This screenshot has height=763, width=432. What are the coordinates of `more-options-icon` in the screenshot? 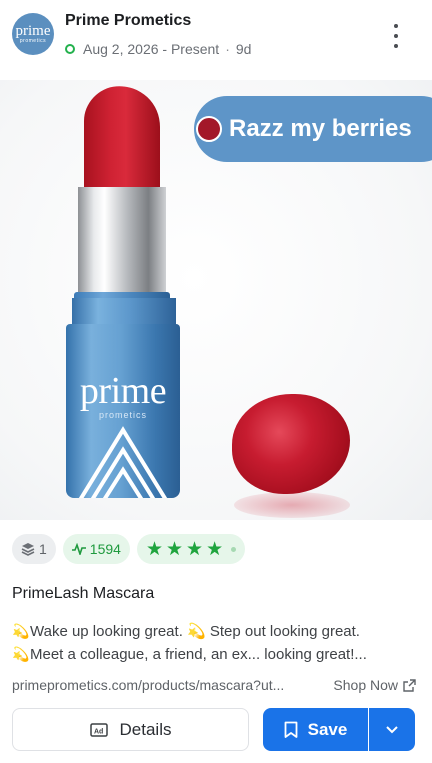 It's located at (396, 36).